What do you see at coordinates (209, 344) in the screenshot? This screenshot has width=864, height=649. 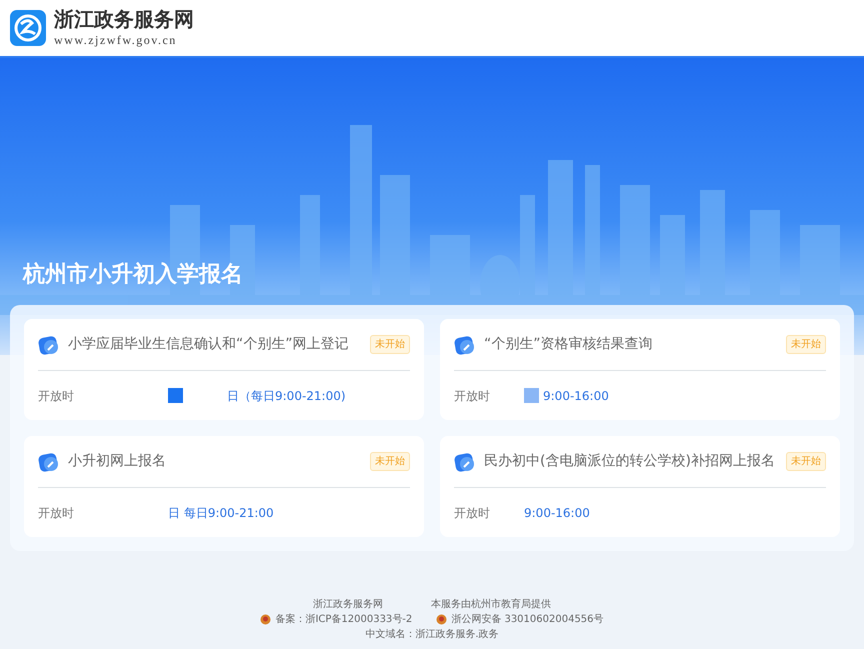 I see `service-title: 小学应届毕业生信息确认和“个别生”网上登记` at bounding box center [209, 344].